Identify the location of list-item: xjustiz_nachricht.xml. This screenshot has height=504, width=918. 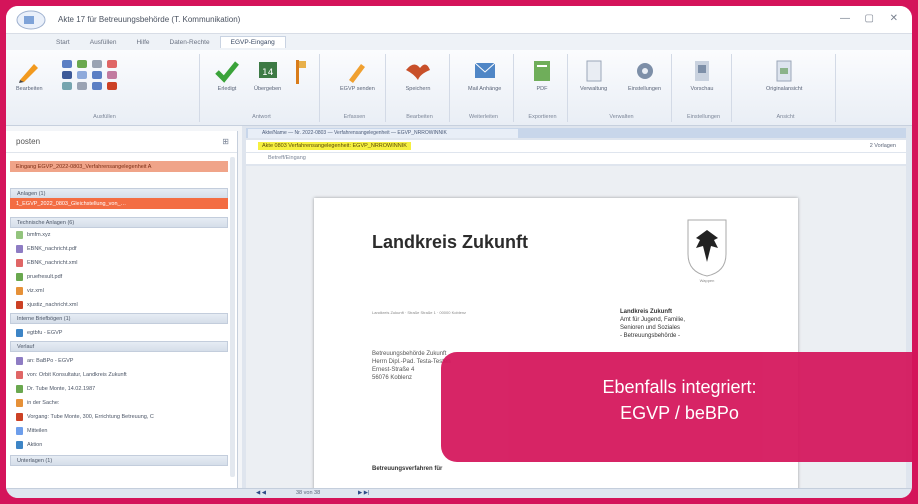
(119, 304).